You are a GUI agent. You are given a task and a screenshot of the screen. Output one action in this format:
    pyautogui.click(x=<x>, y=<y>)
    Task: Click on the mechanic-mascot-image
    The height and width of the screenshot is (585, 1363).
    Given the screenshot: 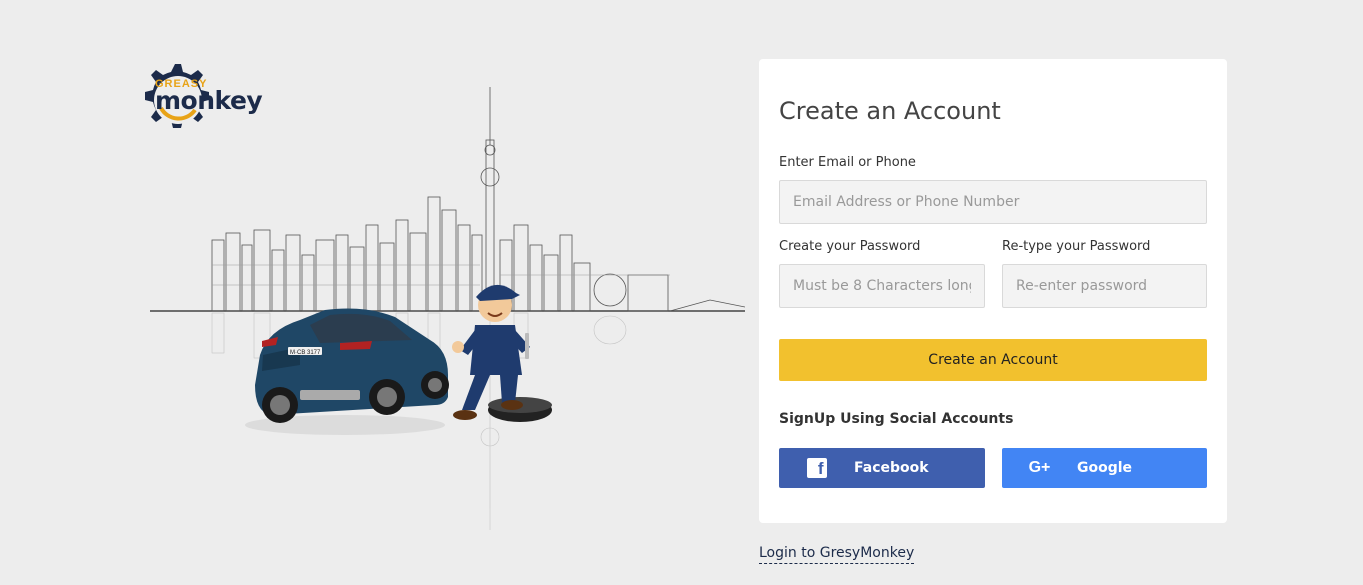 What is the action you would take?
    pyautogui.click(x=502, y=353)
    